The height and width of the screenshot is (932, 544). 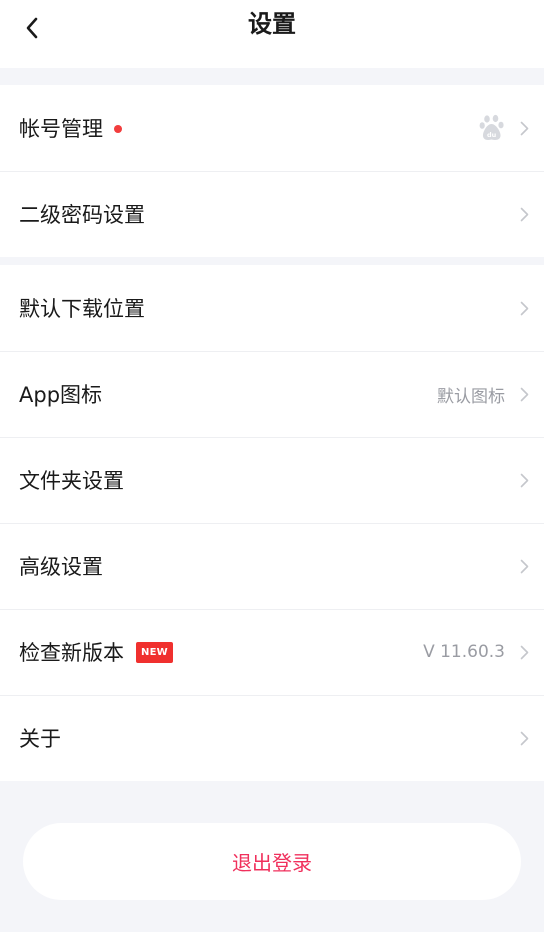 I want to click on settings-item-label: 默认下载位置, so click(x=82, y=309).